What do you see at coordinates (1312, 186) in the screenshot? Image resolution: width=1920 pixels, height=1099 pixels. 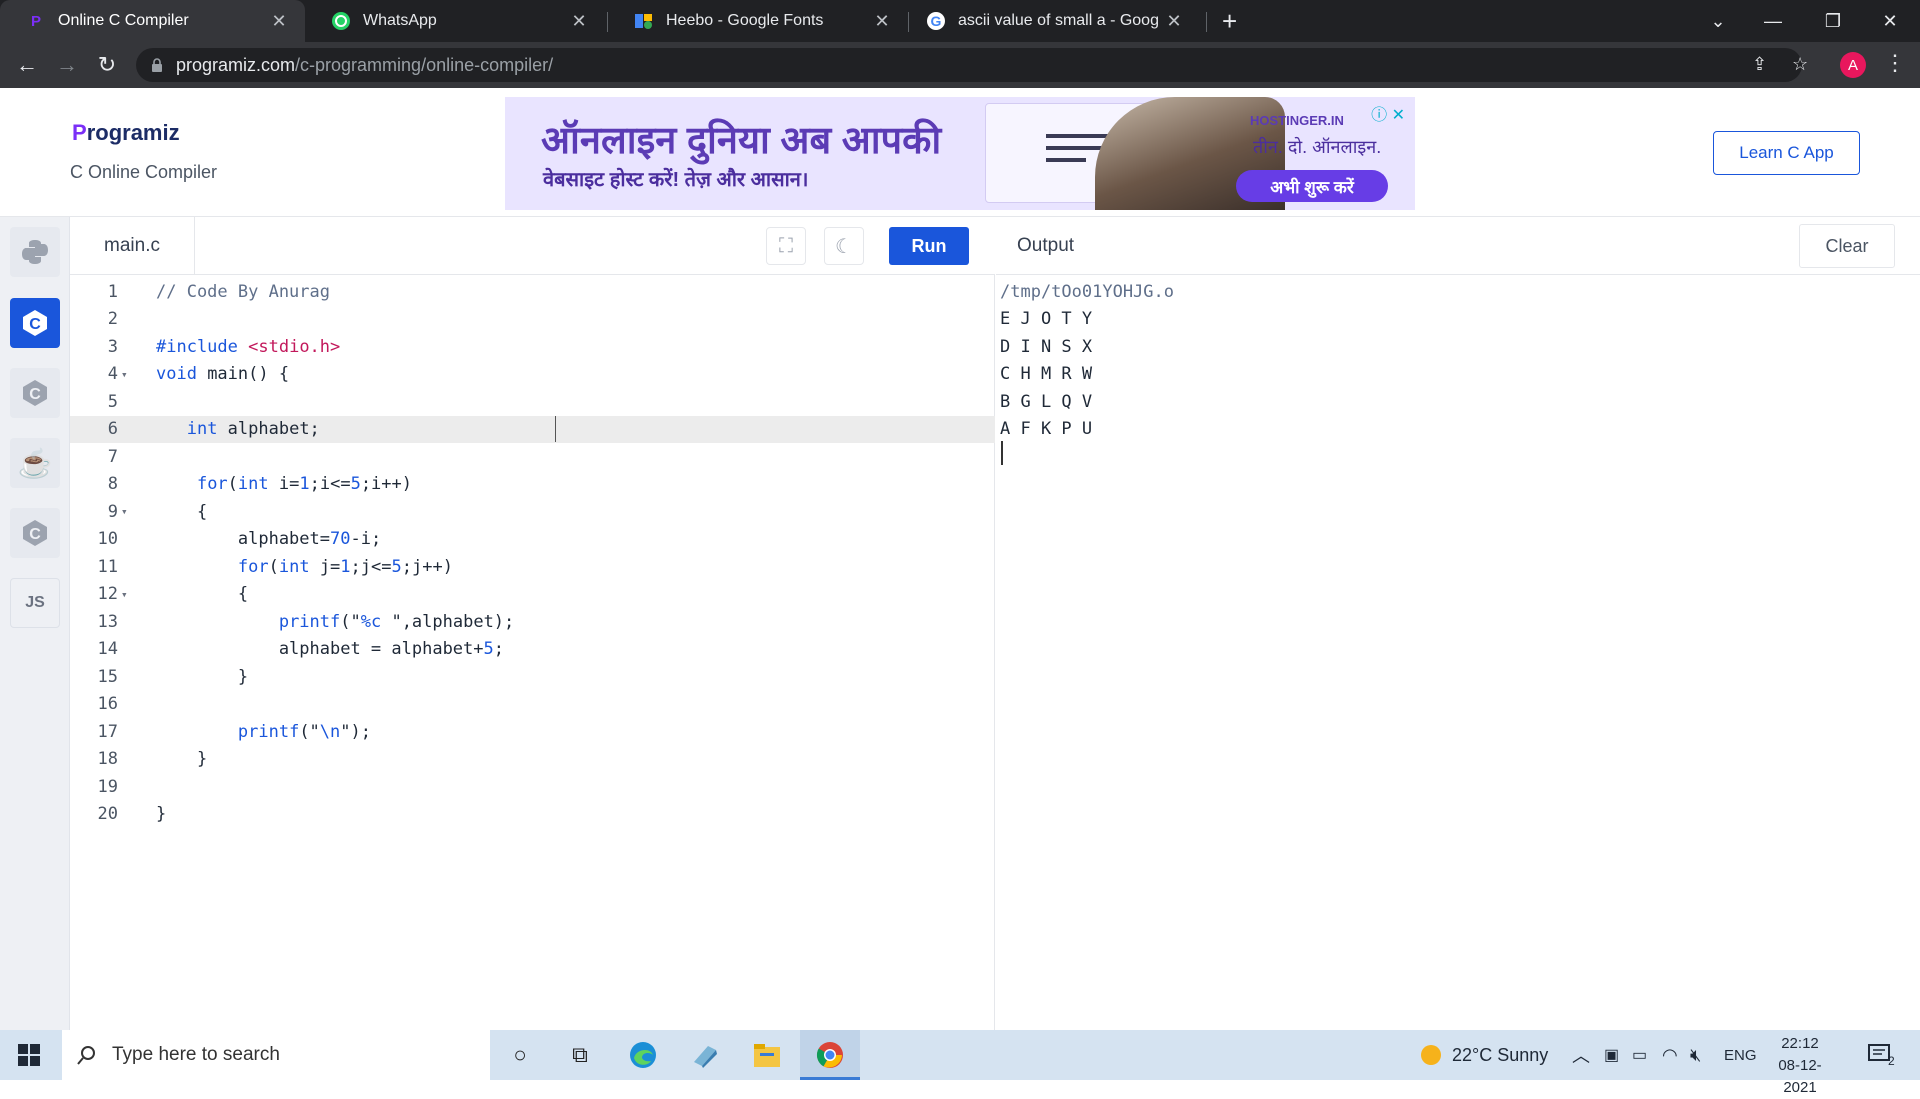 I see `ad-cta-button: अभी शुरू करें` at bounding box center [1312, 186].